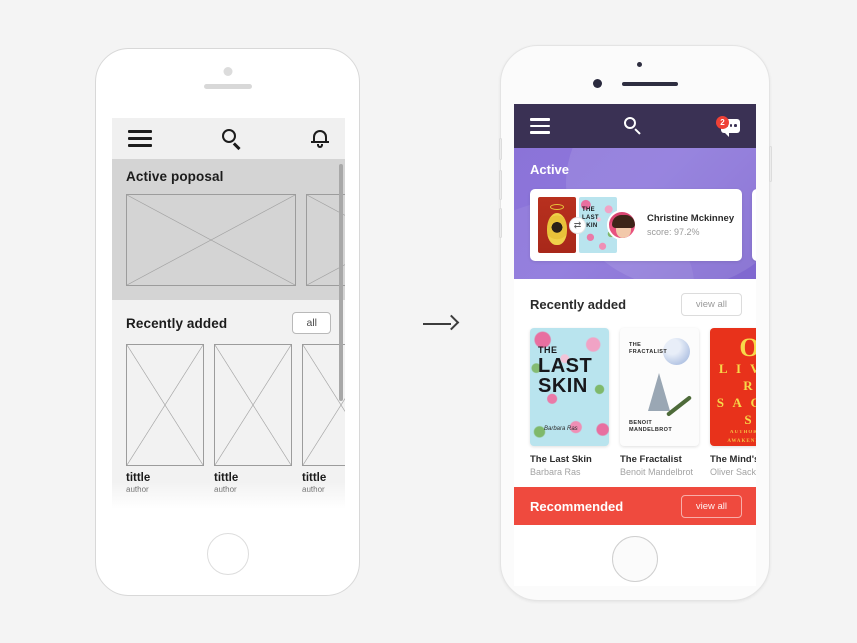 The width and height of the screenshot is (857, 643). What do you see at coordinates (340, 282) in the screenshot?
I see `scrollbar` at bounding box center [340, 282].